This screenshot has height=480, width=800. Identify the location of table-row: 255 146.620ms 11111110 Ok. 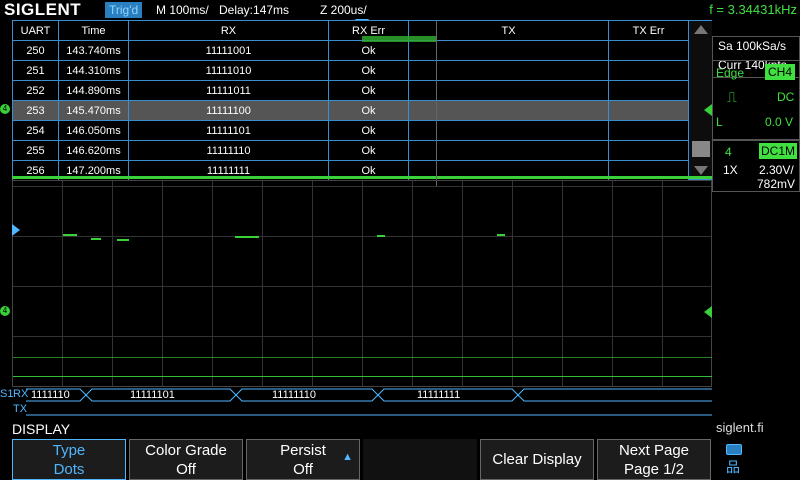
(350, 150).